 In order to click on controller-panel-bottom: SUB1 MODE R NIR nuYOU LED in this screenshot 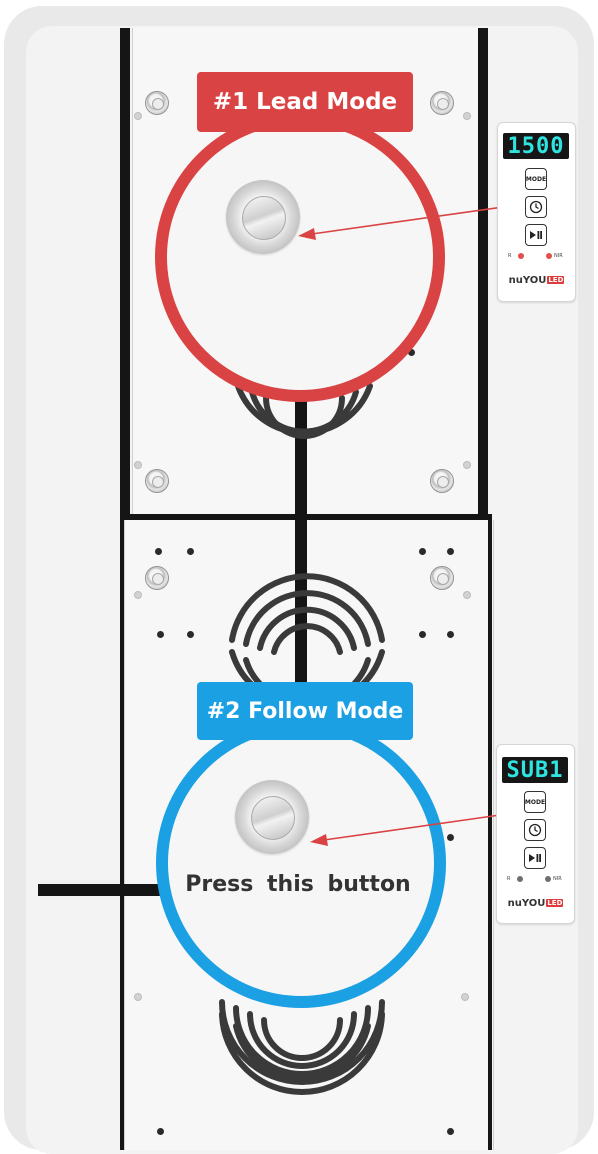, I will do `click(535, 834)`.